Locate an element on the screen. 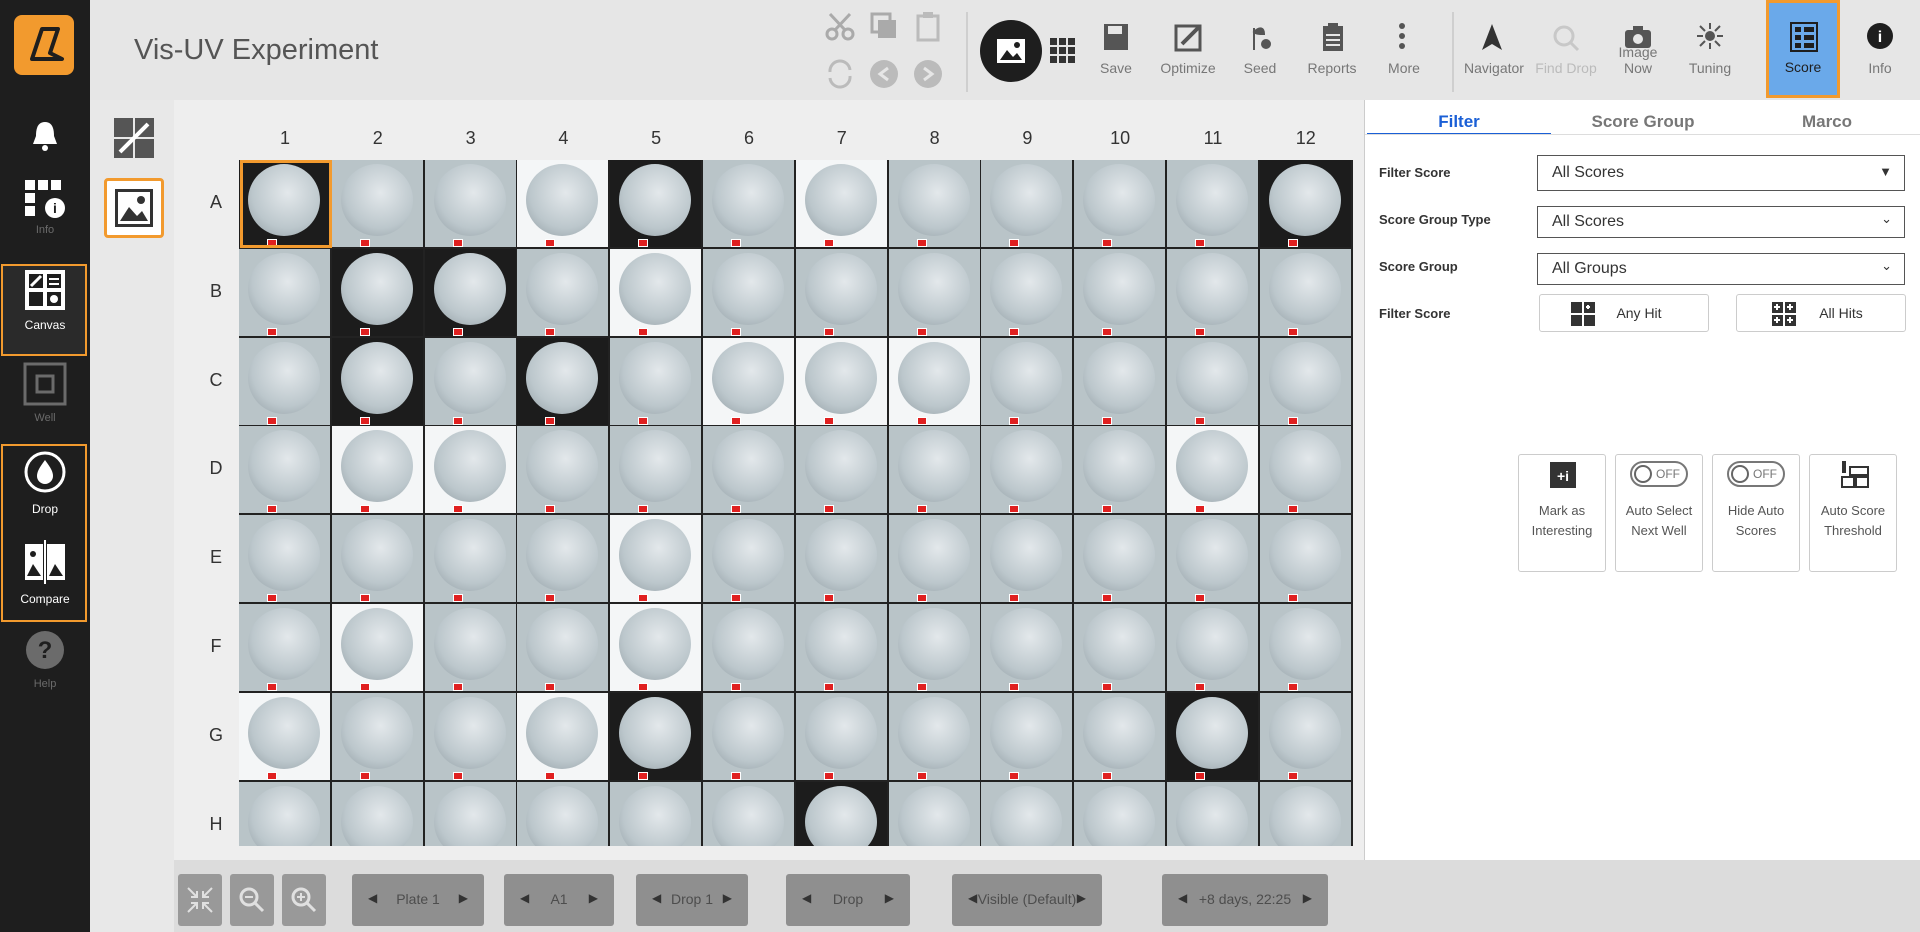 Image resolution: width=1920 pixels, height=932 pixels. time-navigator: ◀ +8 days, 22:25 ▶ is located at coordinates (1245, 900).